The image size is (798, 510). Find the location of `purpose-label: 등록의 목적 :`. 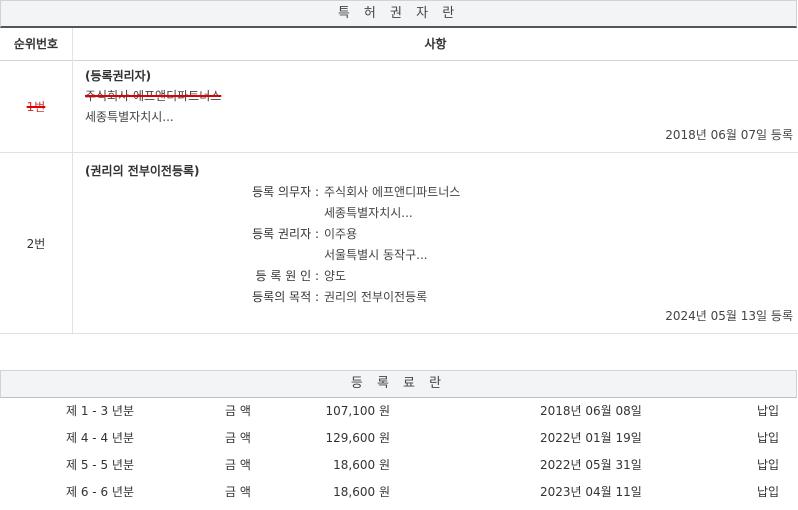

purpose-label: 등록의 목적 : is located at coordinates (285, 297).